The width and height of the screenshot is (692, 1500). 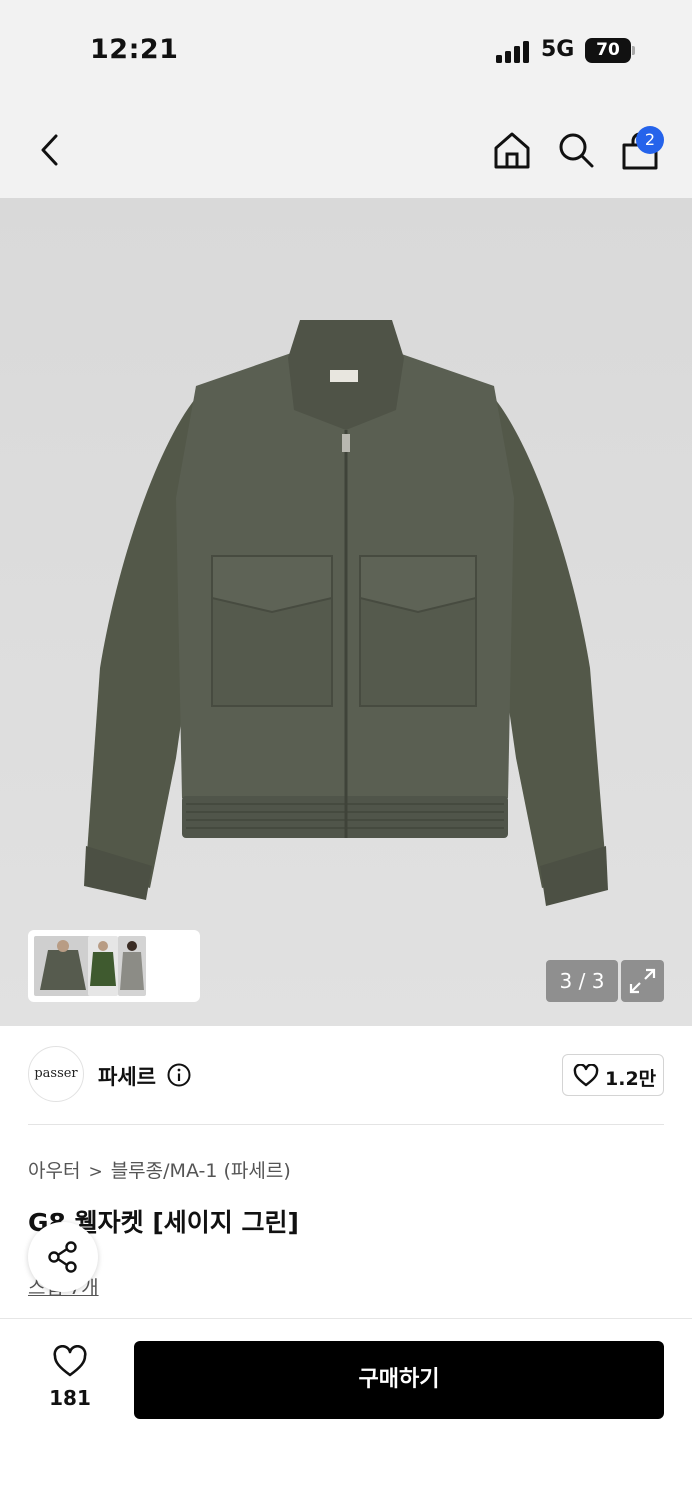 What do you see at coordinates (633, 50) in the screenshot?
I see `battery-tip` at bounding box center [633, 50].